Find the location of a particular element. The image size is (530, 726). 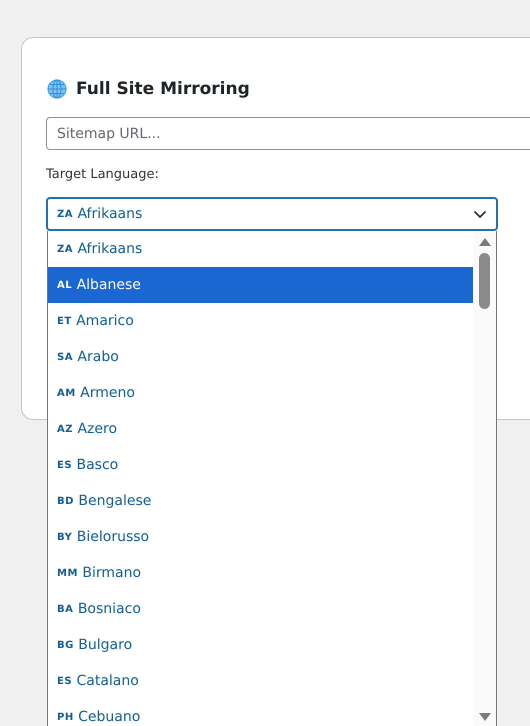

language-select: ZA Afrikaans is located at coordinates (272, 214).